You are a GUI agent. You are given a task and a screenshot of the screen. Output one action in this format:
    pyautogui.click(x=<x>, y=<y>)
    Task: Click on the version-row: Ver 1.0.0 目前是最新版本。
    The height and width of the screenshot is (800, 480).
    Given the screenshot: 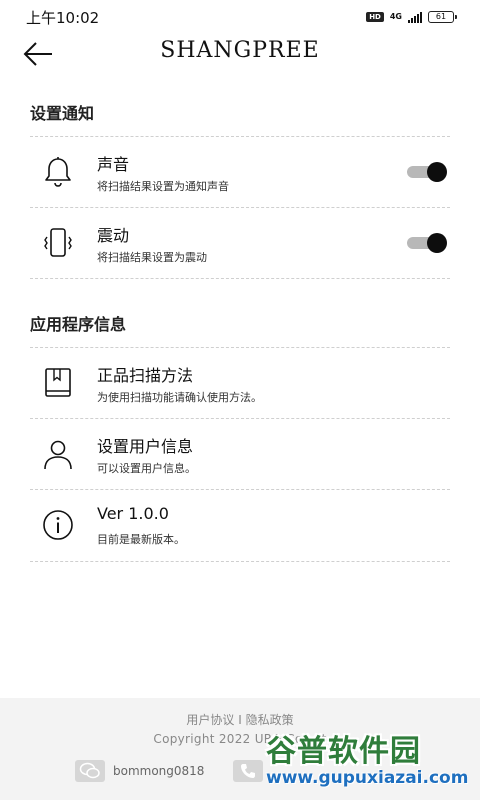 What is the action you would take?
    pyautogui.click(x=240, y=525)
    